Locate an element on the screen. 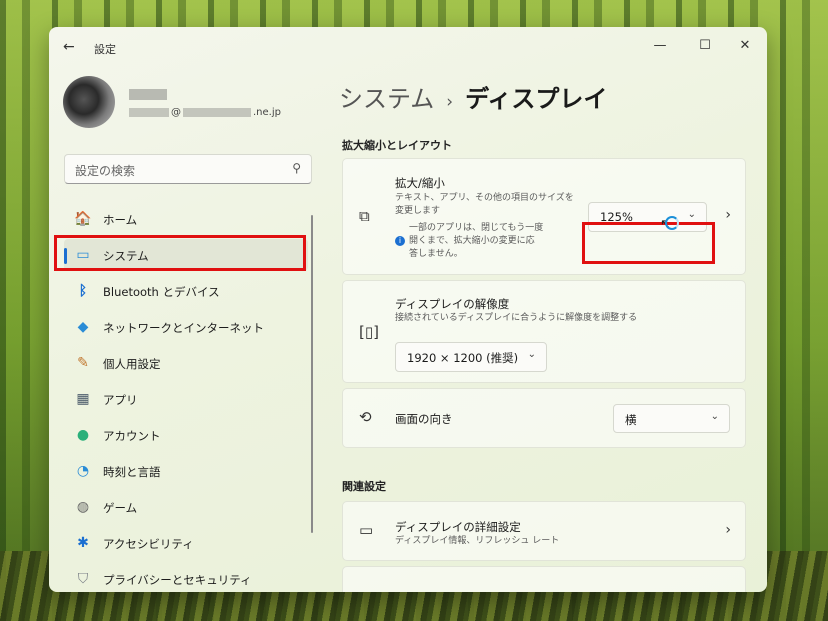  sidebar-item-home: 🏠 ホーム is located at coordinates (186, 219).